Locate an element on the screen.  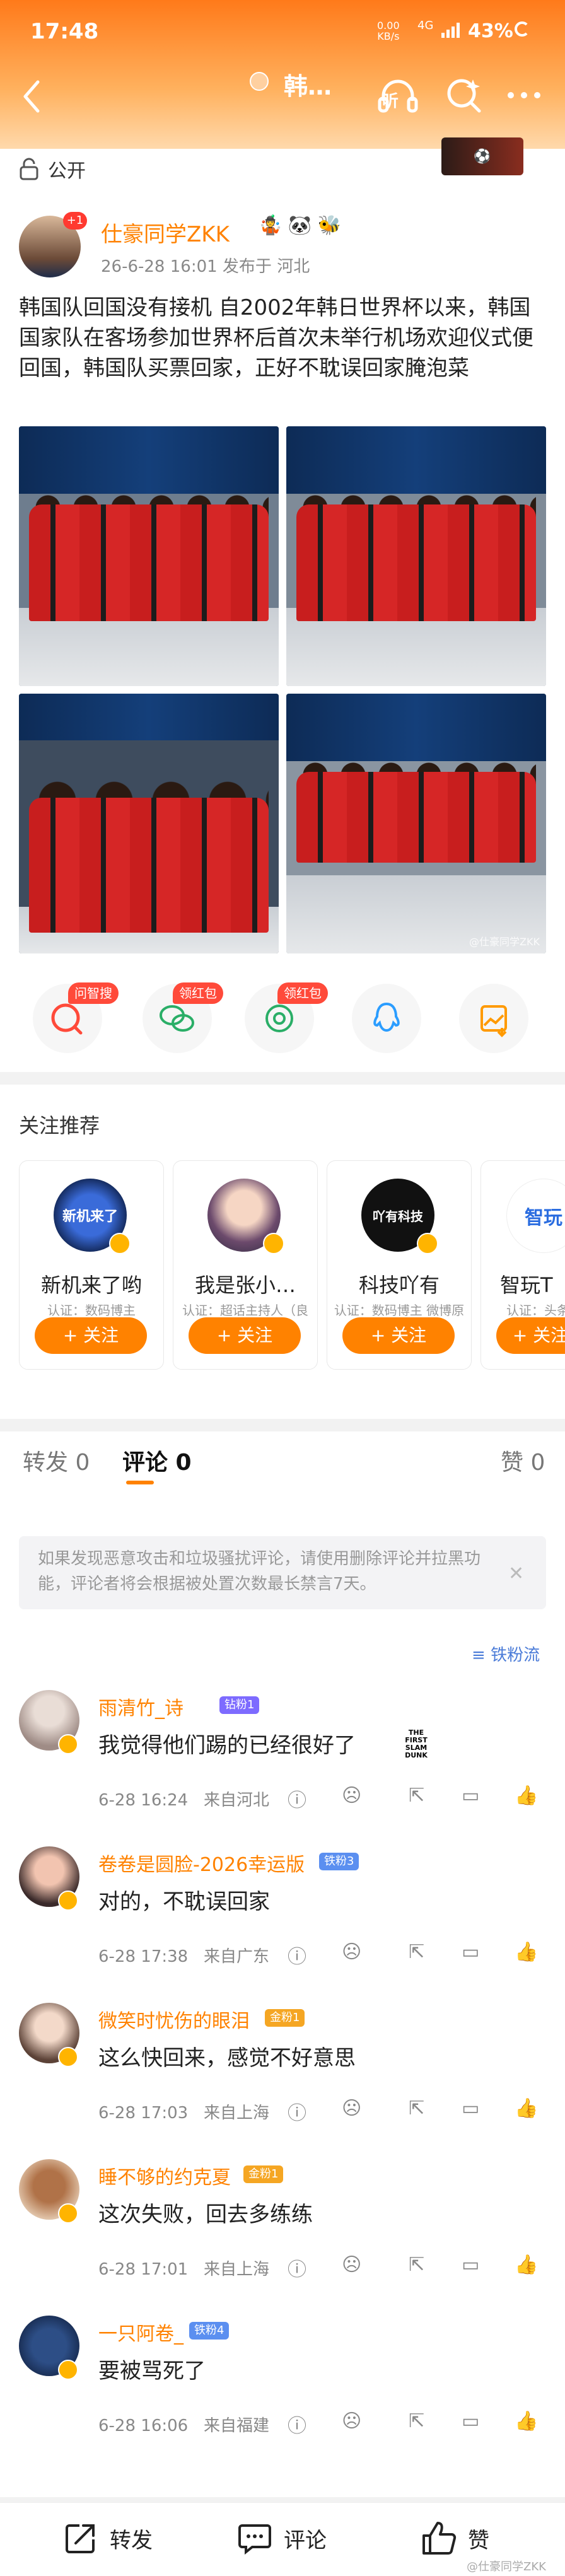
recommend-card: 智玩 智玩T 认证：头条文章 + 关注 is located at coordinates (523, 1265).